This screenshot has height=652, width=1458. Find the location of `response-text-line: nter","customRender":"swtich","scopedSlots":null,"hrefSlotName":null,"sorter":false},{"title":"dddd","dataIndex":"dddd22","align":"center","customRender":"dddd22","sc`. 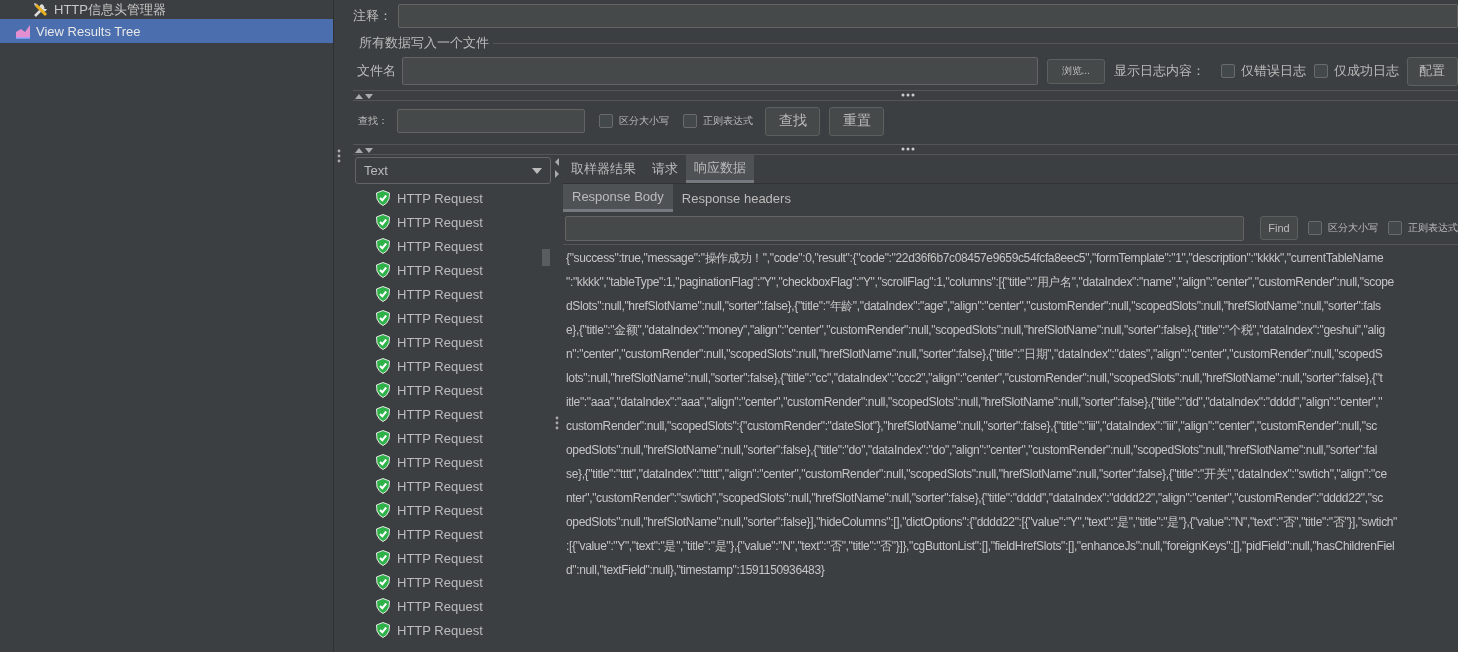

response-text-line: nter","customRender":"swtich","scopedSlots":null,"hrefSlotName":null,"sorter":false},{"title":"dddd","dataIndex":"dddd22","align":"center","customRender":"dddd22","sc is located at coordinates (975, 498).